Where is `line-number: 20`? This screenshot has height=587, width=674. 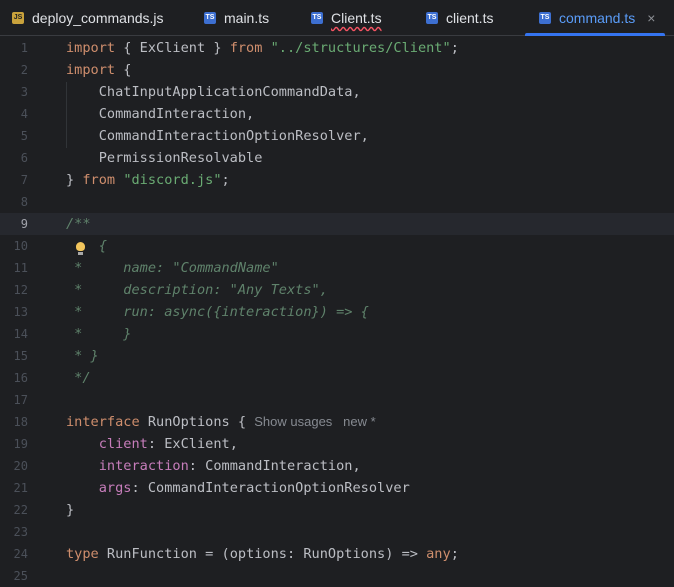
line-number: 20 is located at coordinates (20, 466).